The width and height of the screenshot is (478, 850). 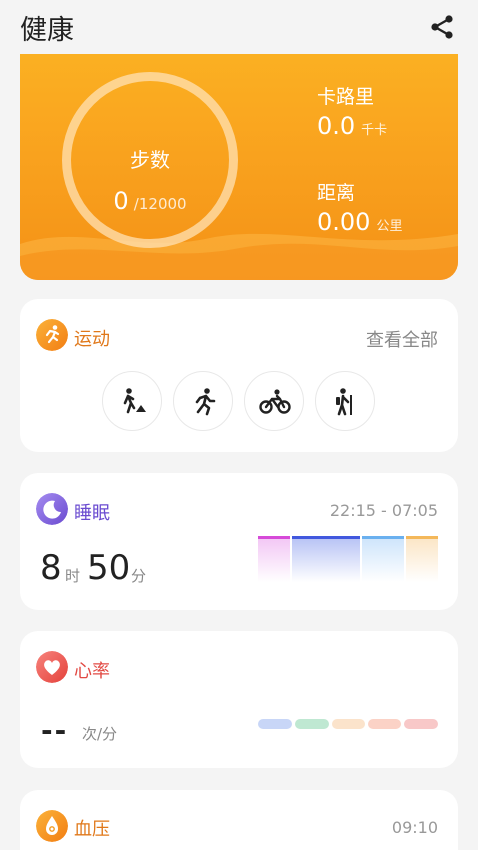 I want to click on steps-ring-content: 步数 0 /12000, so click(x=150, y=160).